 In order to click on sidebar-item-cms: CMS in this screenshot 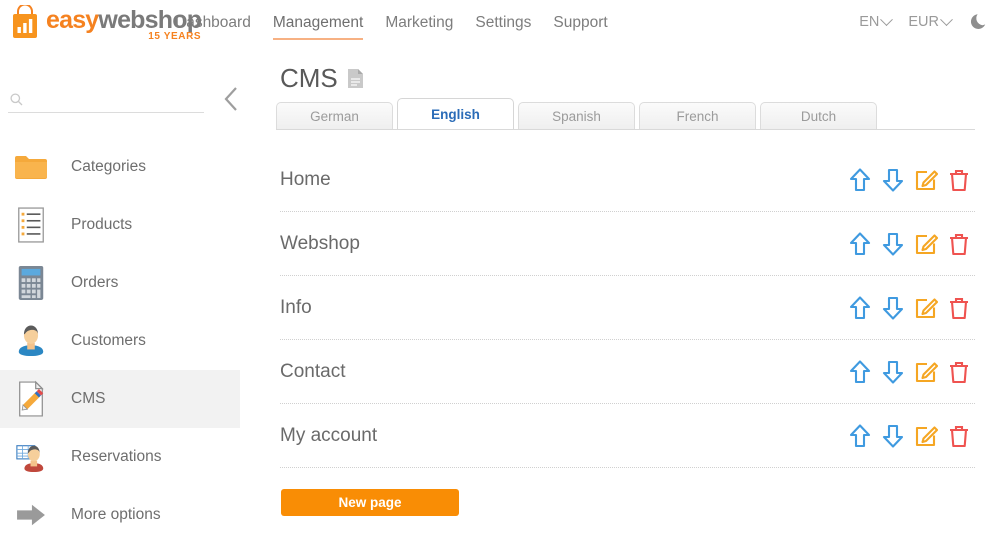, I will do `click(120, 399)`.